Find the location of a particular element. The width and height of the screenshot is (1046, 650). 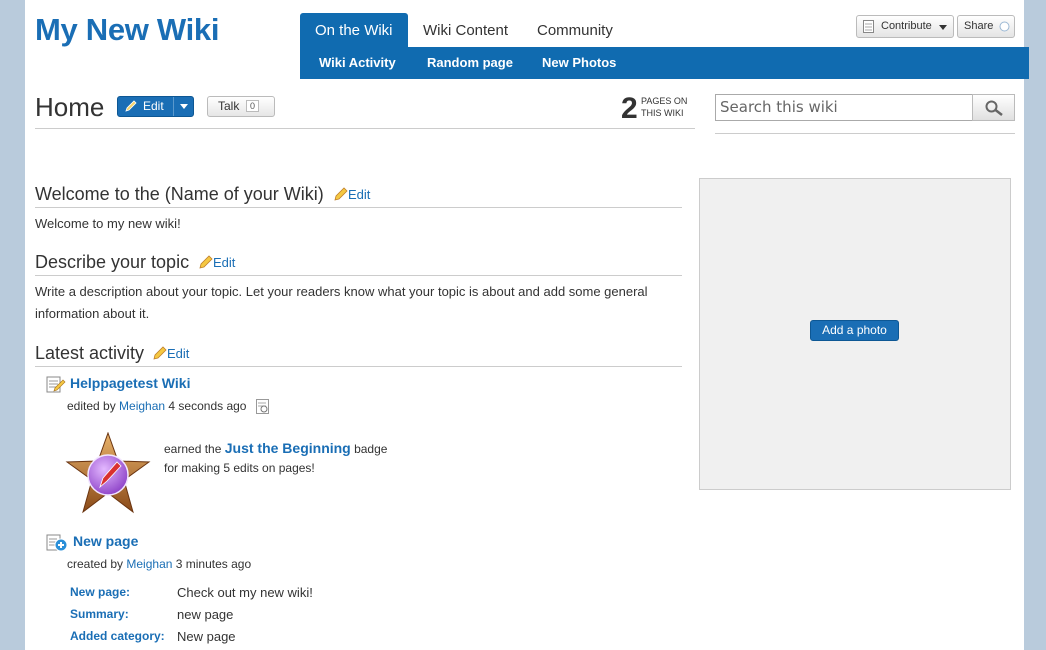

section-text: Welcome to my new wiki! is located at coordinates (108, 223).